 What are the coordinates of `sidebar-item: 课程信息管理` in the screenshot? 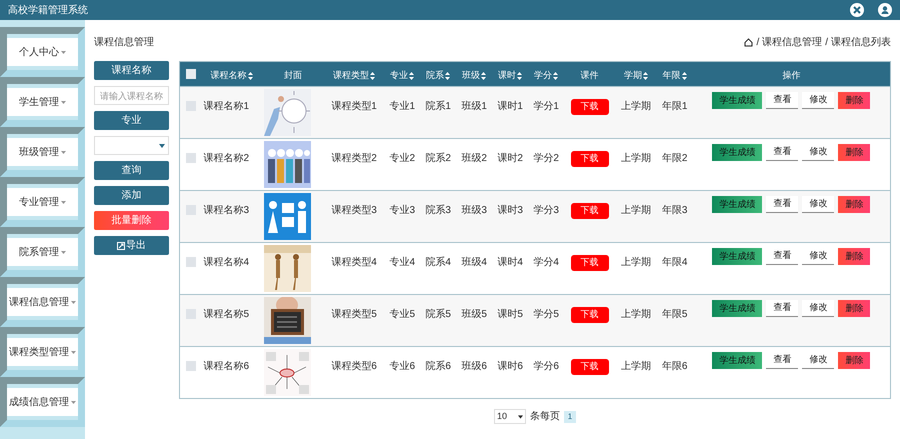 It's located at (42, 302).